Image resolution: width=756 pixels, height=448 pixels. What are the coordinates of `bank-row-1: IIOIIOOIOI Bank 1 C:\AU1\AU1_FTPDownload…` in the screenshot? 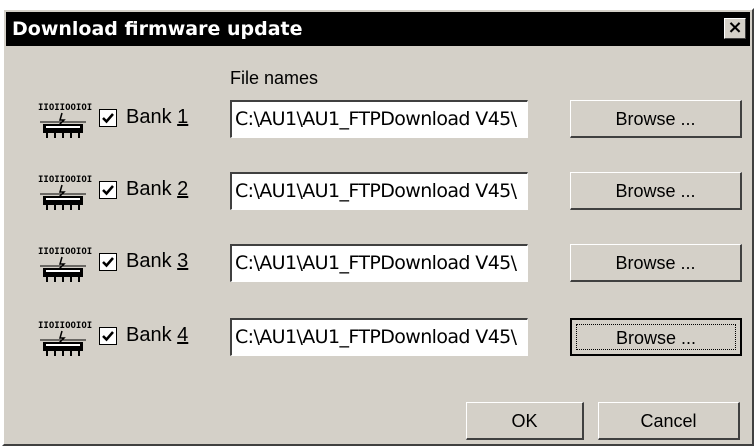 It's located at (378, 120).